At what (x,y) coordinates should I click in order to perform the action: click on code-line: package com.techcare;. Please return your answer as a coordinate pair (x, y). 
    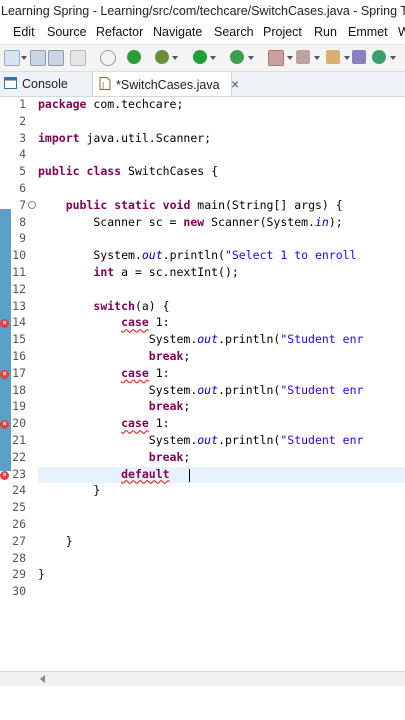
    Looking at the image, I should click on (111, 104).